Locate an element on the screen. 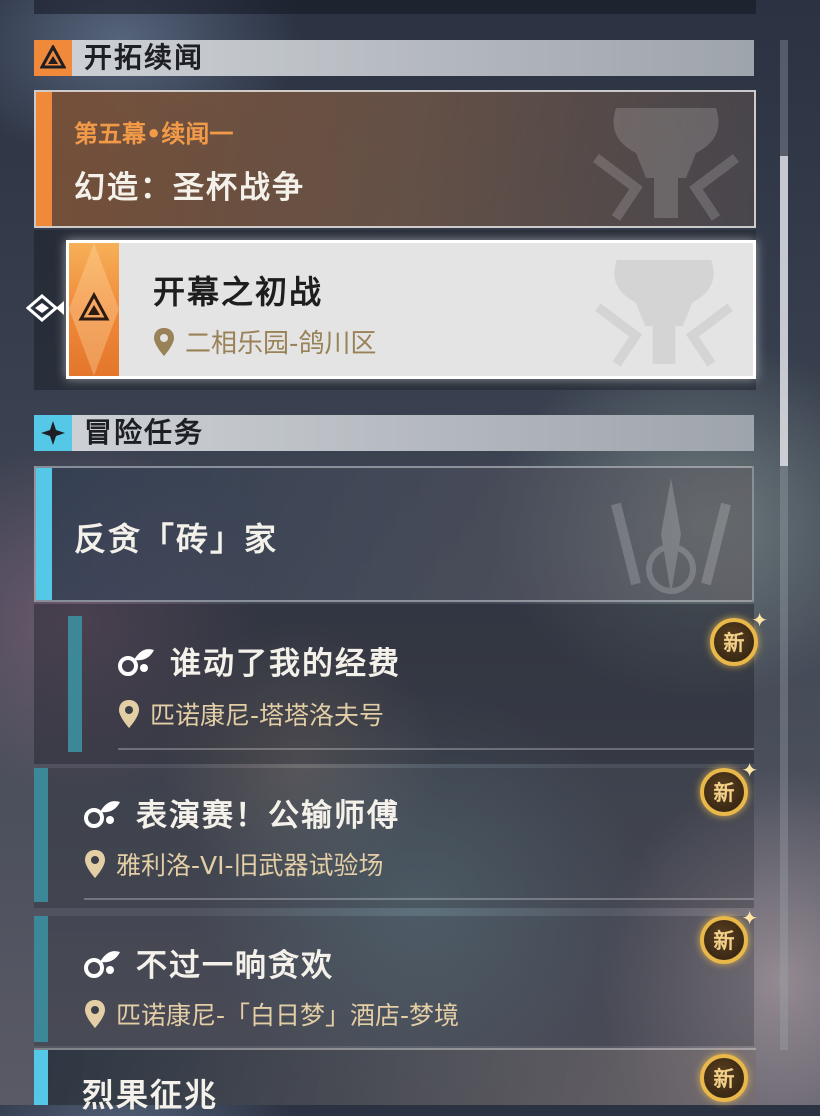  location-text: 雅利洛-VI-旧武器试验场 is located at coordinates (250, 865).